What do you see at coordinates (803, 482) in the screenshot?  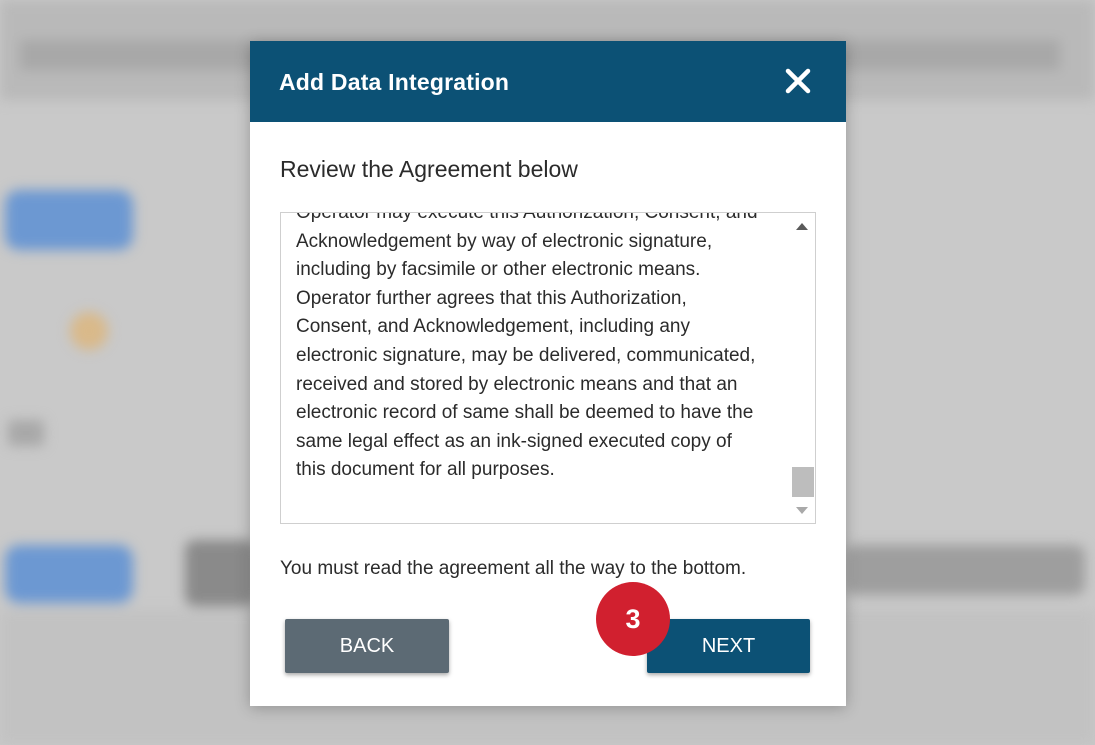 I see `scrollbar-thumb` at bounding box center [803, 482].